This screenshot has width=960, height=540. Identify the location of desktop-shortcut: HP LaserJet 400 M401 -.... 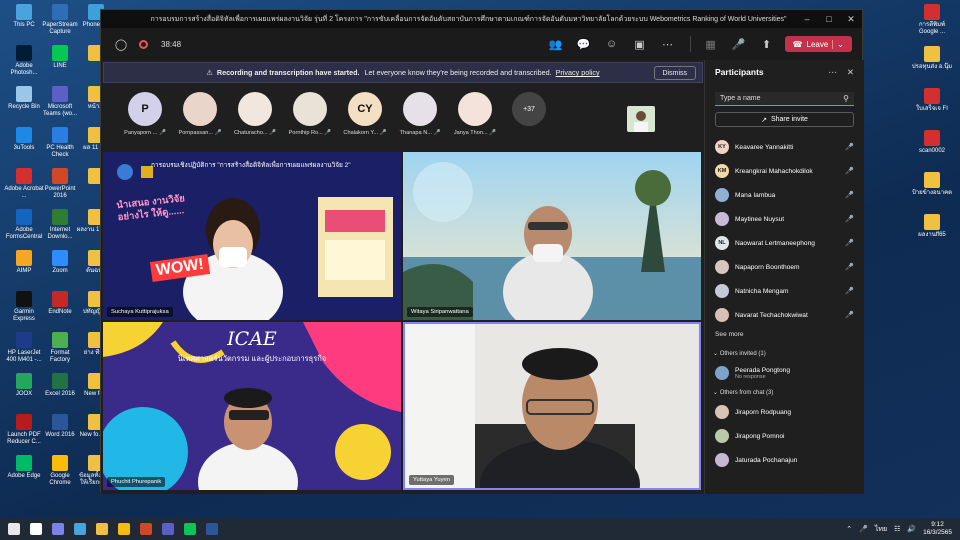
(24, 348).